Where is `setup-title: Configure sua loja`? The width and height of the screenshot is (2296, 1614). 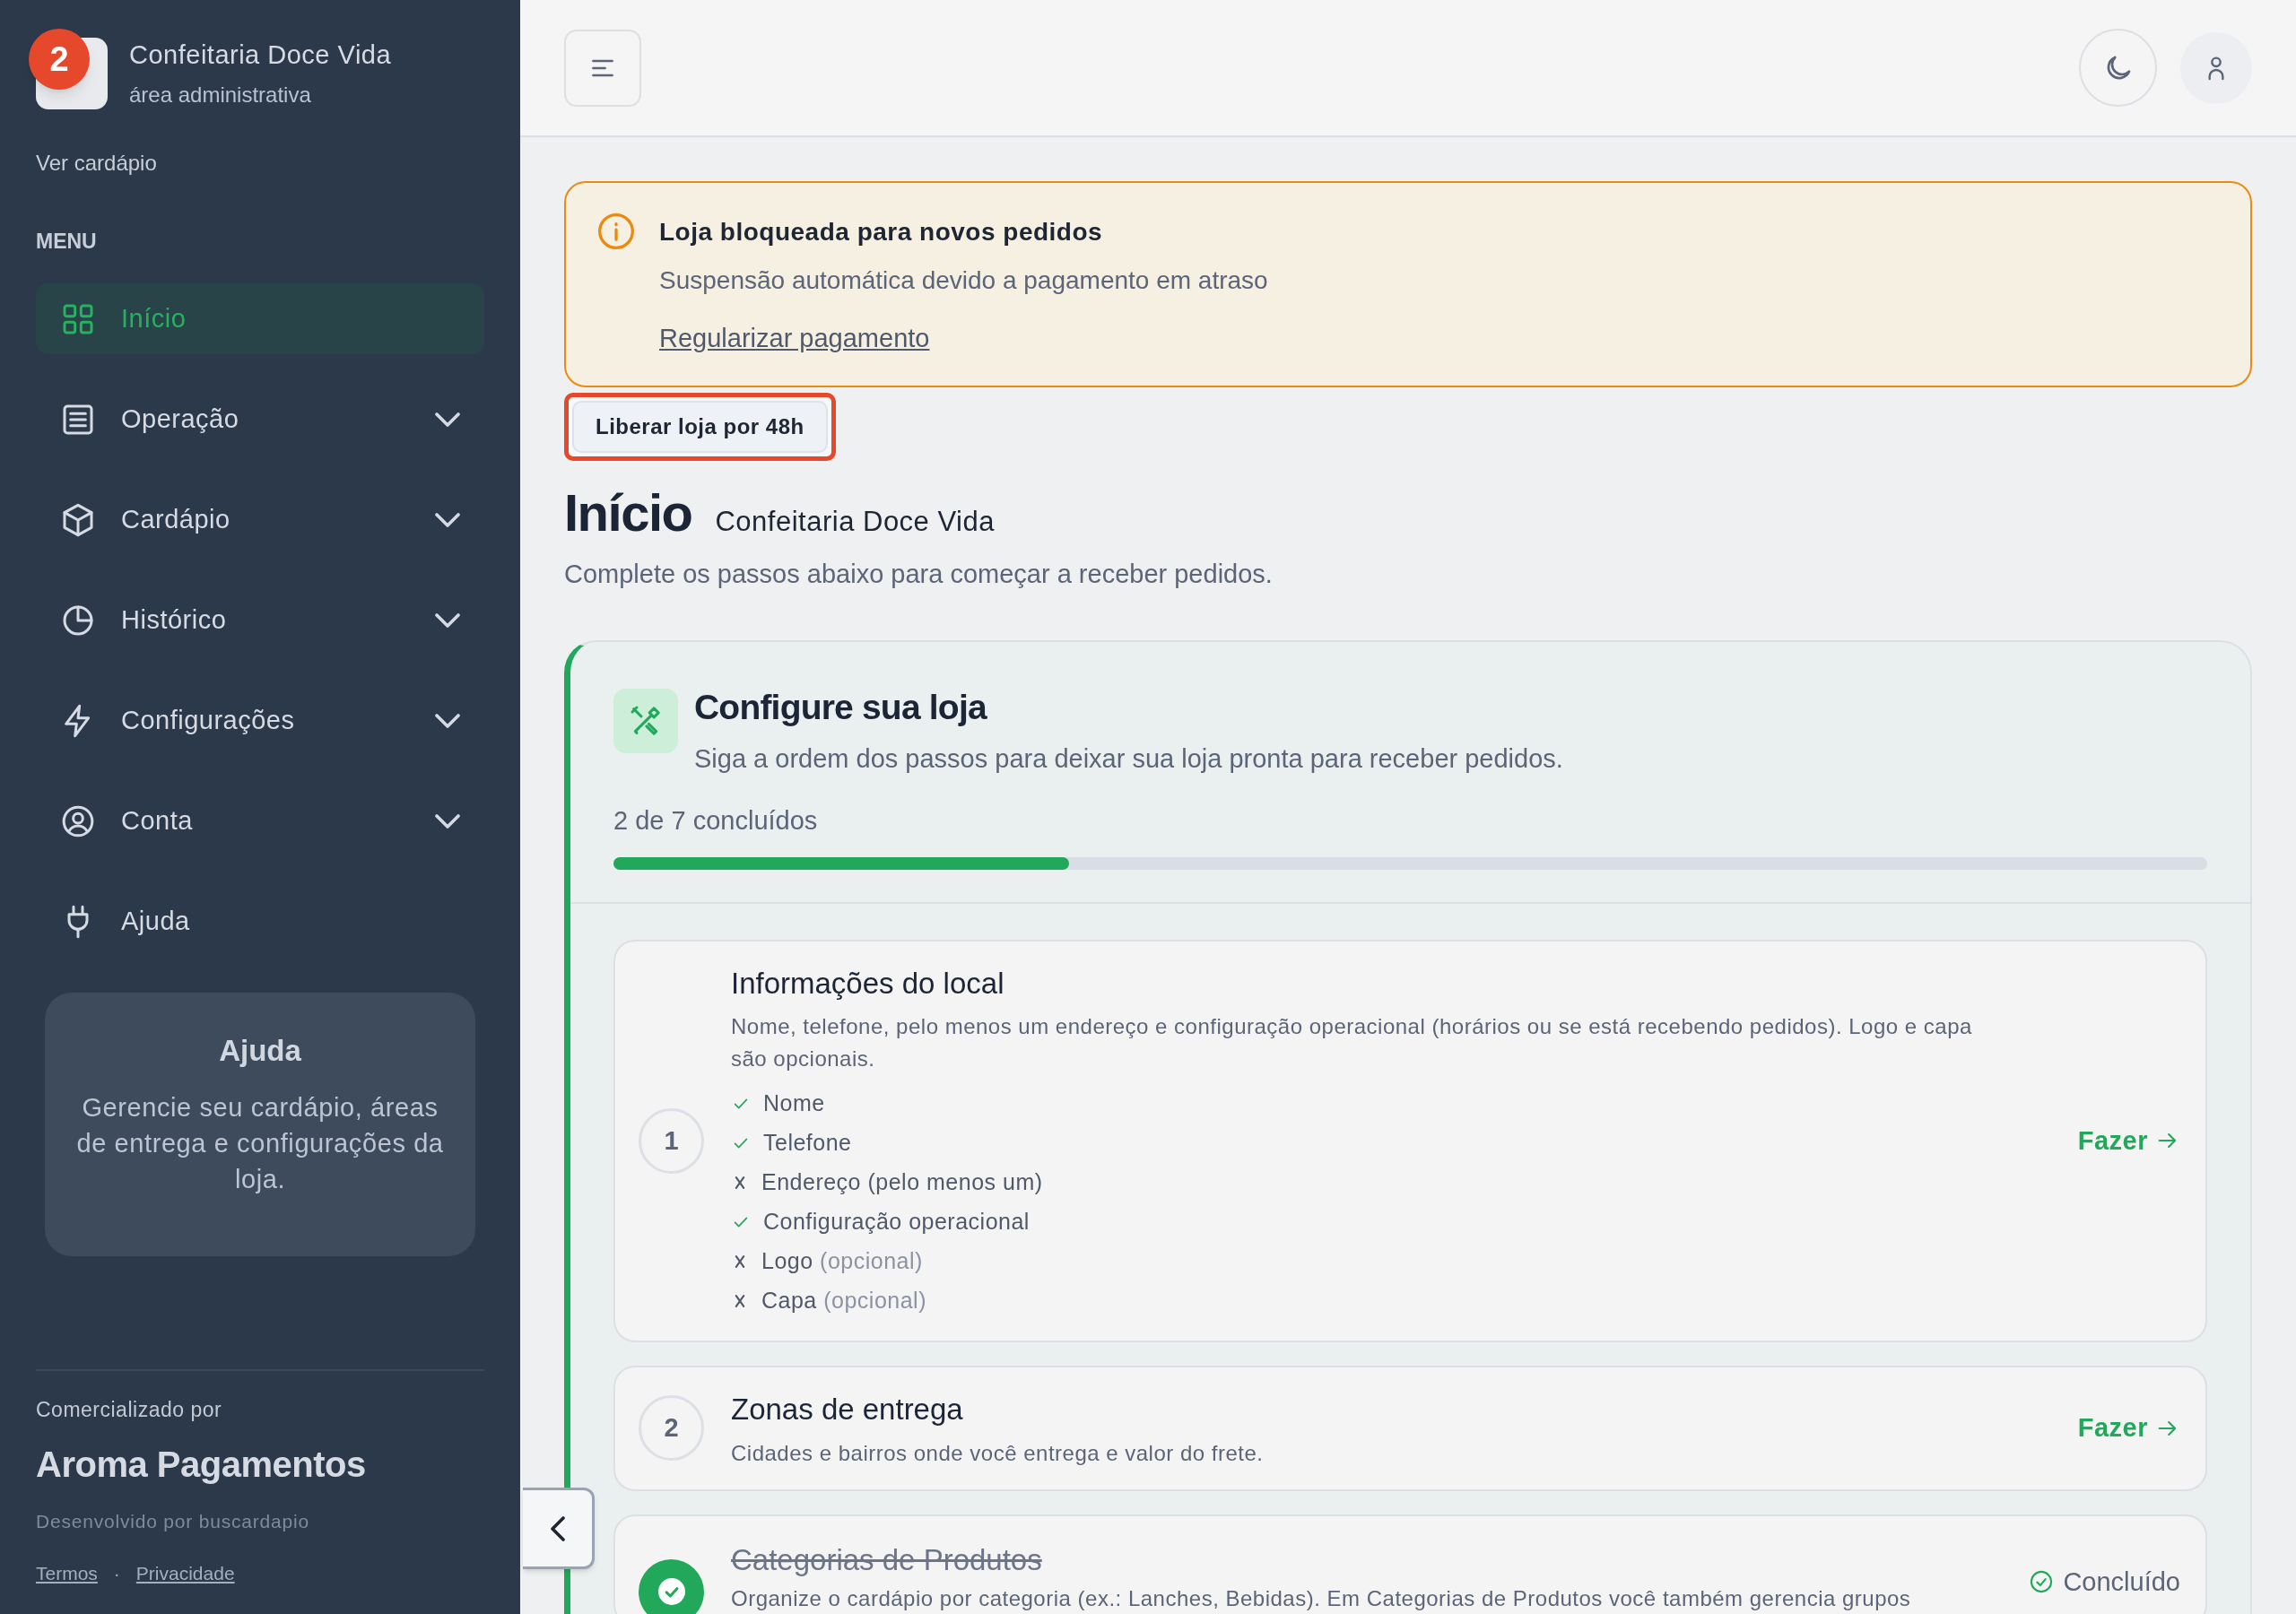
setup-title: Configure sua loja is located at coordinates (841, 707).